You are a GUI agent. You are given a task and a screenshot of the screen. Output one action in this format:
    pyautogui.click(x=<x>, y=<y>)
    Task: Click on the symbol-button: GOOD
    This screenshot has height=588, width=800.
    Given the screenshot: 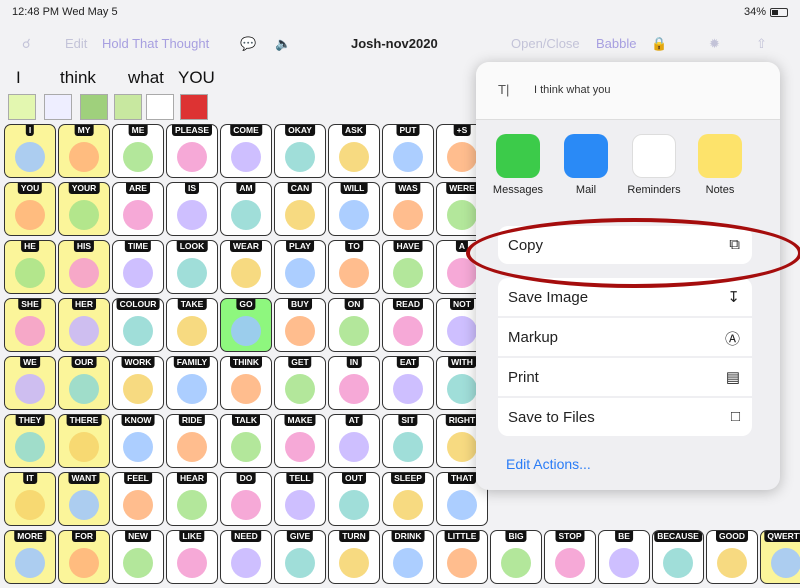 What is the action you would take?
    pyautogui.click(x=732, y=557)
    